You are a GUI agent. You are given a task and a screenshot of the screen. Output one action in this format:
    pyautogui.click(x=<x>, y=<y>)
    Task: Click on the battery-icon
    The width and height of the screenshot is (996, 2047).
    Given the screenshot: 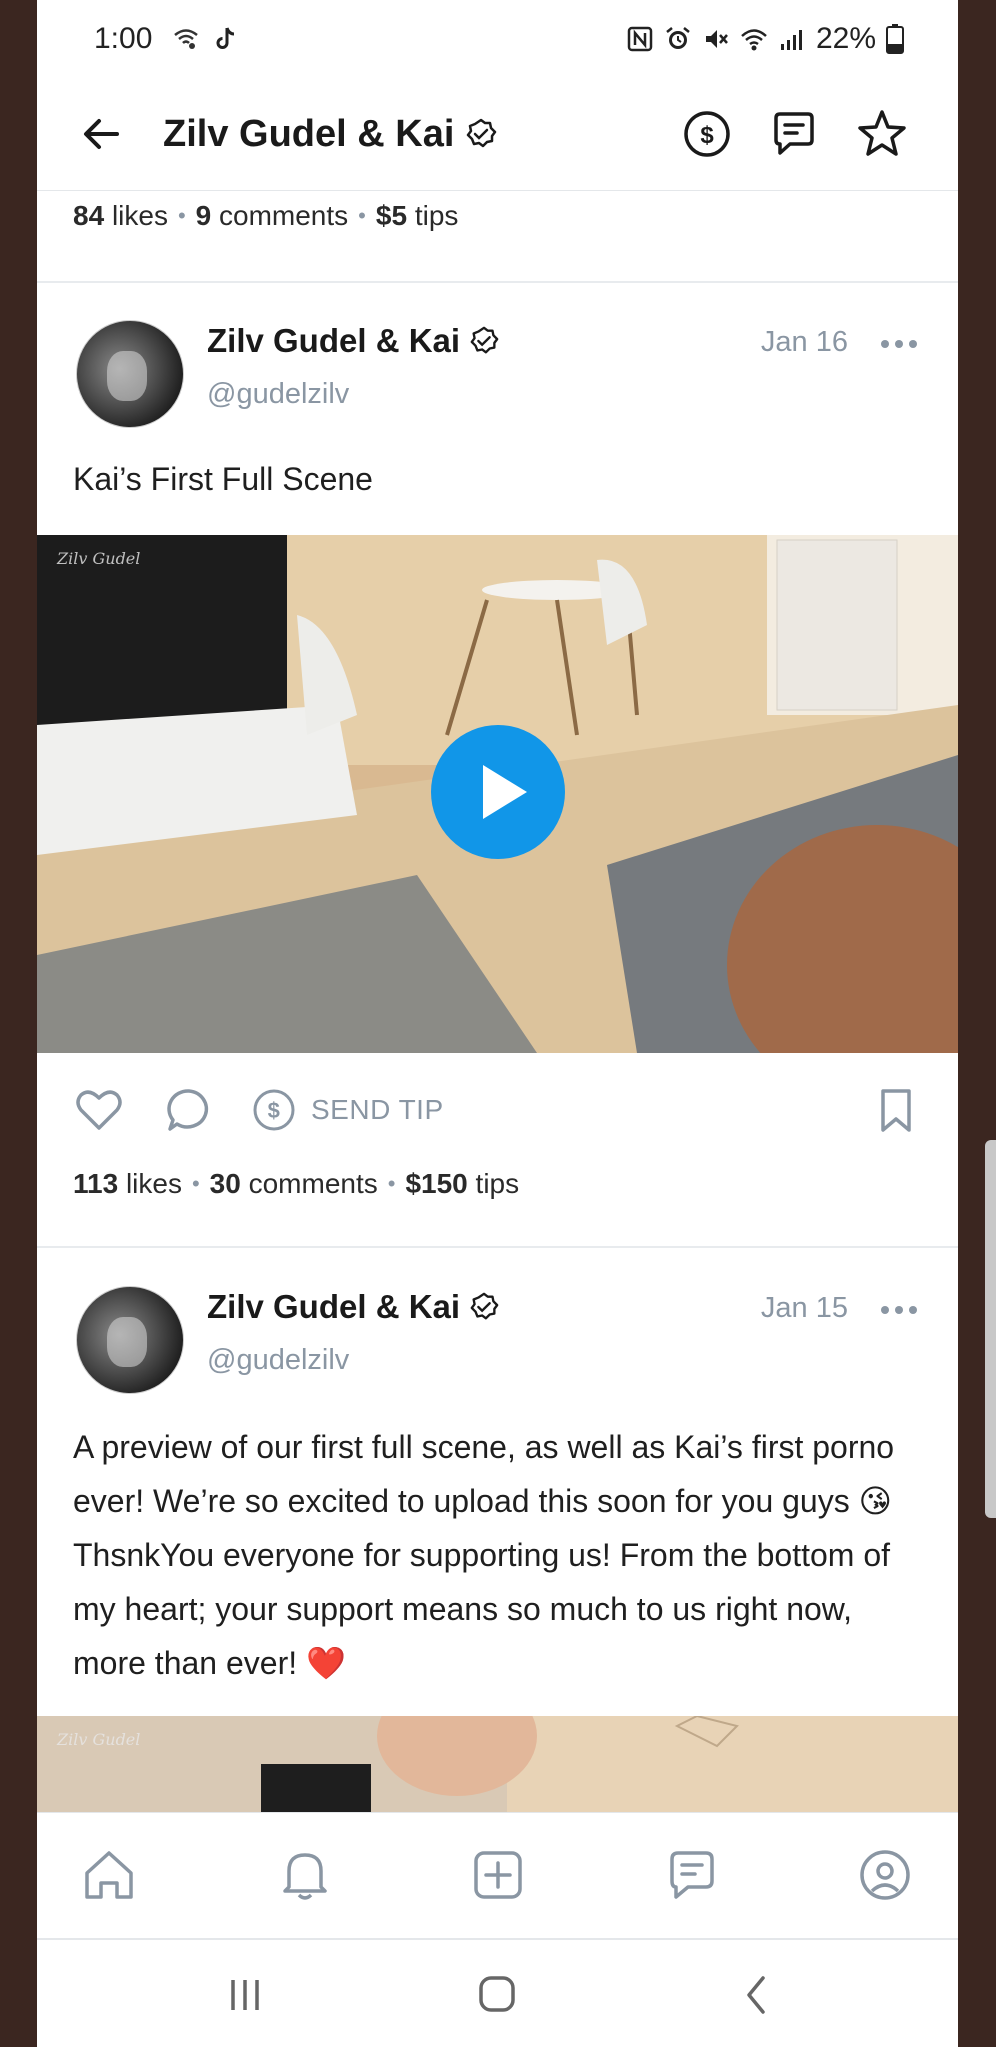 What is the action you would take?
    pyautogui.click(x=895, y=39)
    